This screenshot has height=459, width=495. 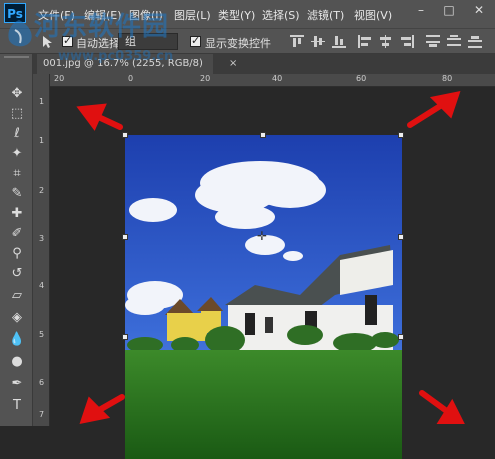 I want to click on menu-layer: 图层(L), so click(x=192, y=15).